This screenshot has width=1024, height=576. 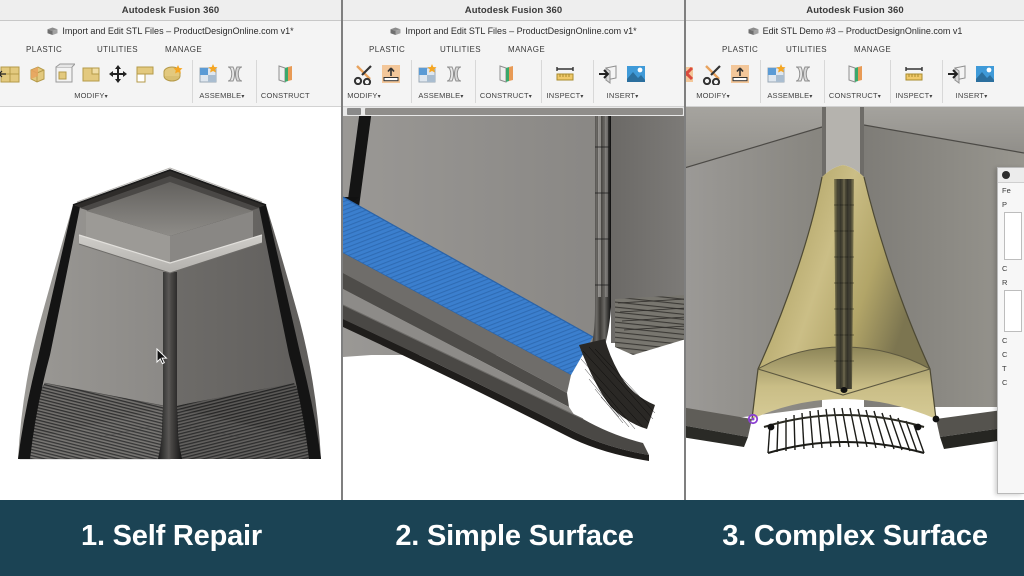 I want to click on ribbon-group-label-construct-1: CONSTRUCT, so click(x=285, y=95).